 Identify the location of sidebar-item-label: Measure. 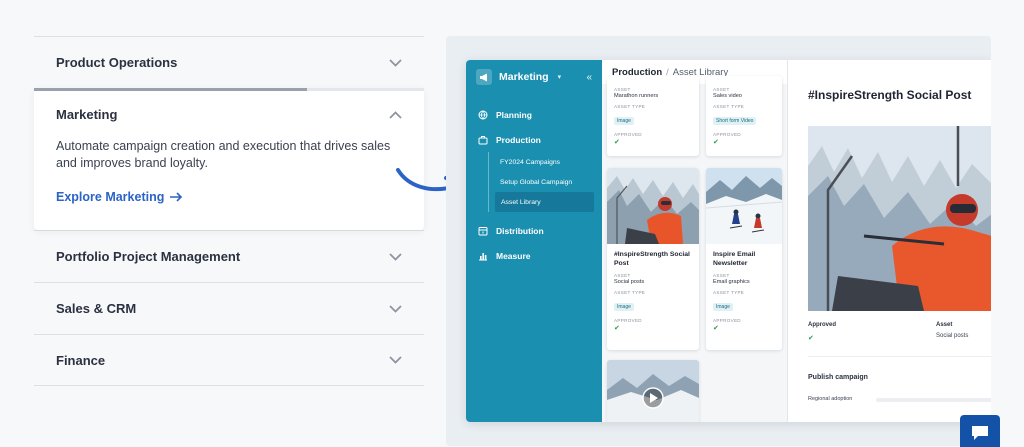
(513, 255).